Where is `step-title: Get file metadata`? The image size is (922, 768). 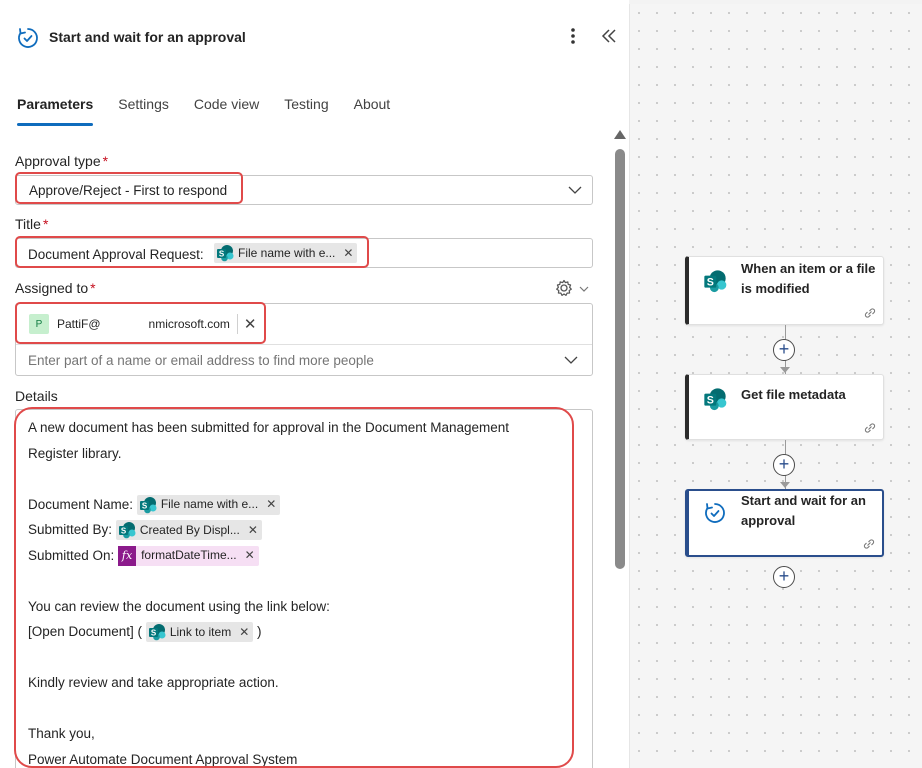 step-title: Get file metadata is located at coordinates (793, 394).